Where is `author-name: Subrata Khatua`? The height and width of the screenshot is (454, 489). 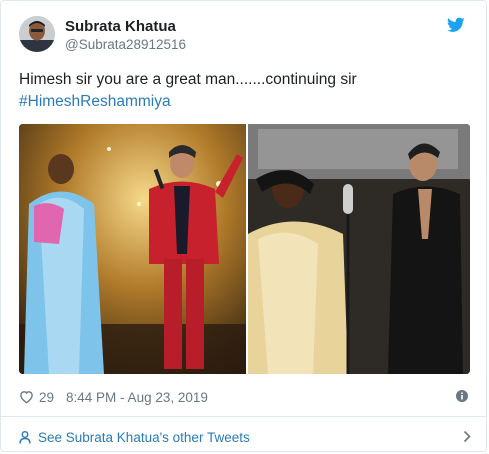
author-name: Subrata Khatua is located at coordinates (120, 26).